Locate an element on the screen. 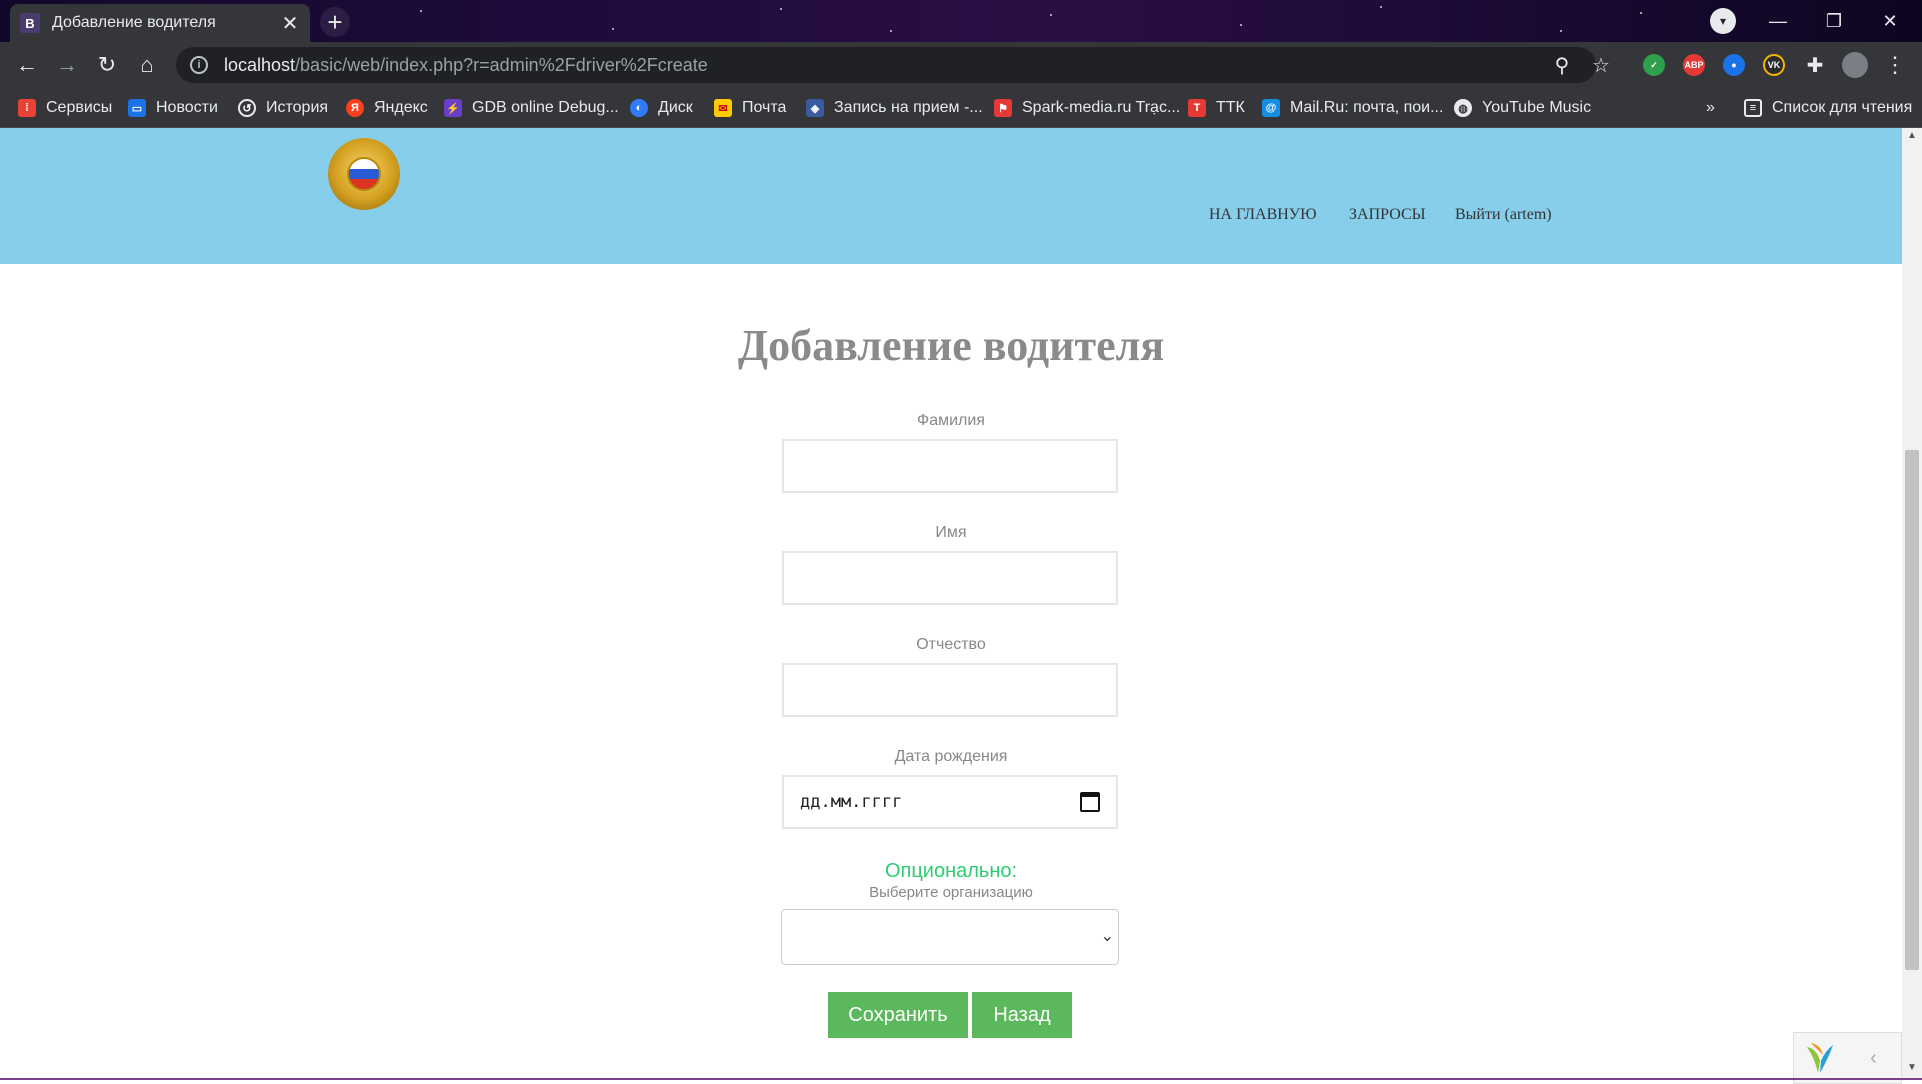 Image resolution: width=1922 pixels, height=1084 pixels. reading-list-button: ≡ Список для чтения is located at coordinates (1828, 108).